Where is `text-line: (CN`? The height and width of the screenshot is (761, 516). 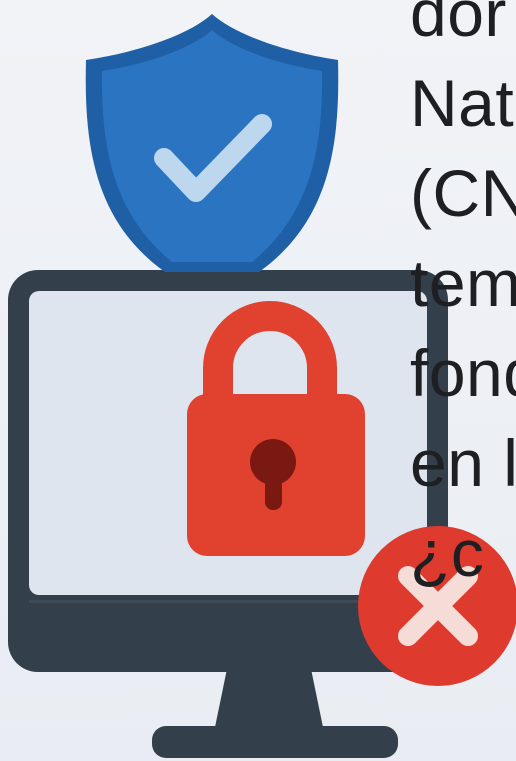
text-line: (CN is located at coordinates (463, 193).